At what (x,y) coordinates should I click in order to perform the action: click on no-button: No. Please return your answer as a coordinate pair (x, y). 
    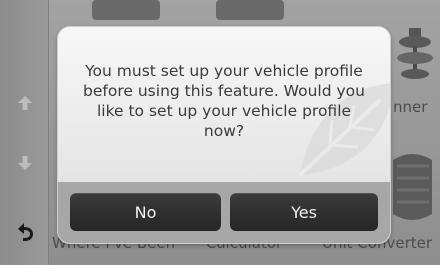
    Looking at the image, I should click on (145, 212).